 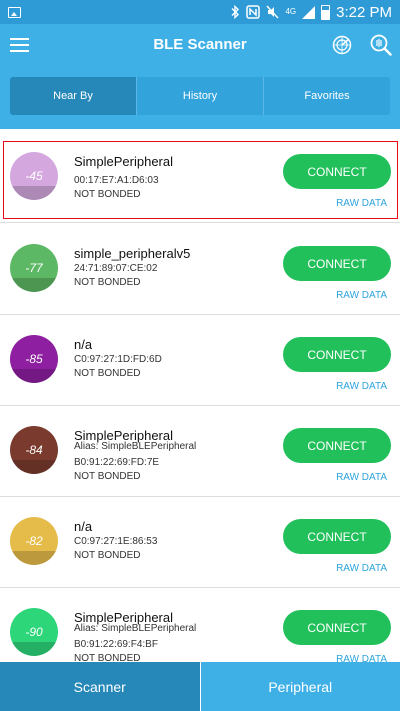 What do you see at coordinates (100, 686) in the screenshot?
I see `scanner-tab: Scanner` at bounding box center [100, 686].